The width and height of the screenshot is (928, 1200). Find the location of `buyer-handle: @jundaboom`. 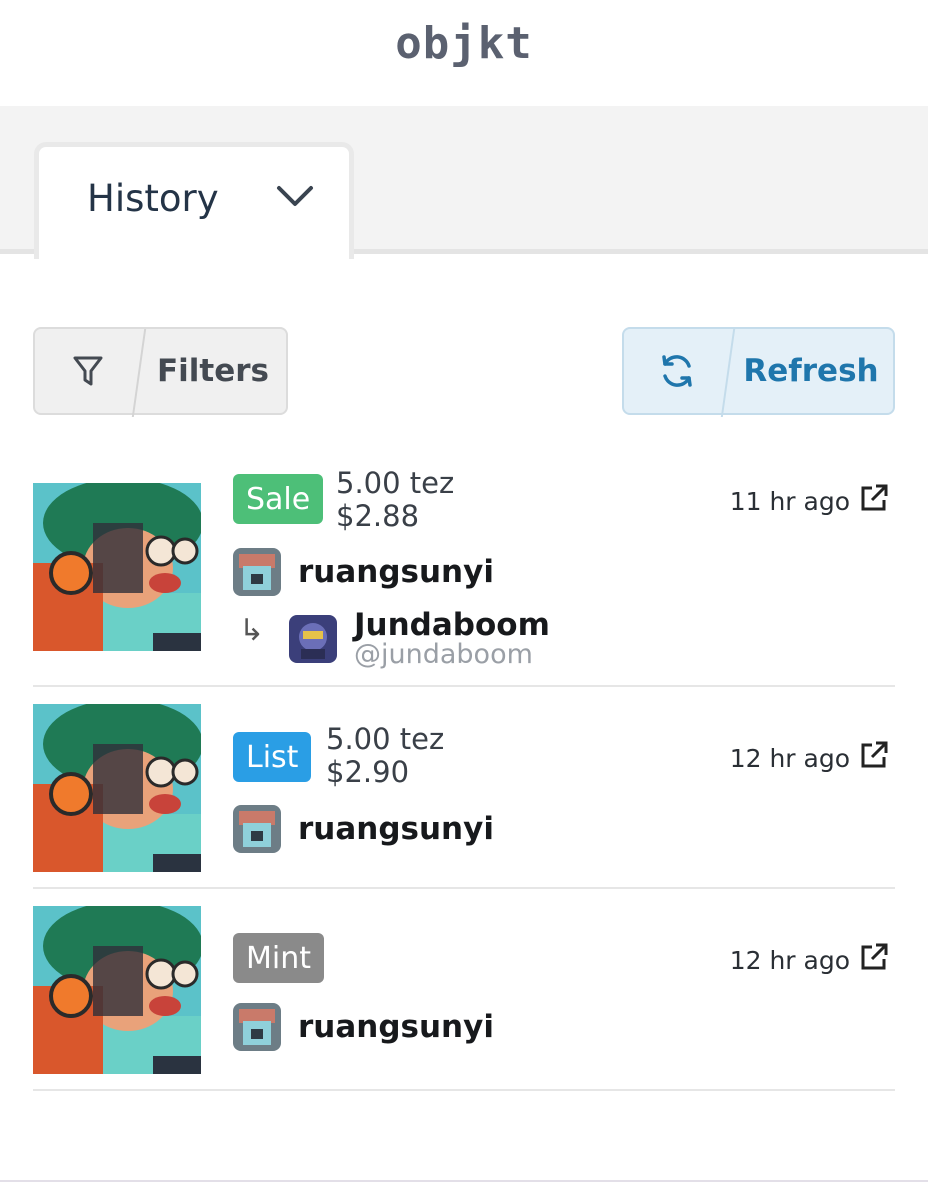

buyer-handle: @jundaboom is located at coordinates (443, 654).